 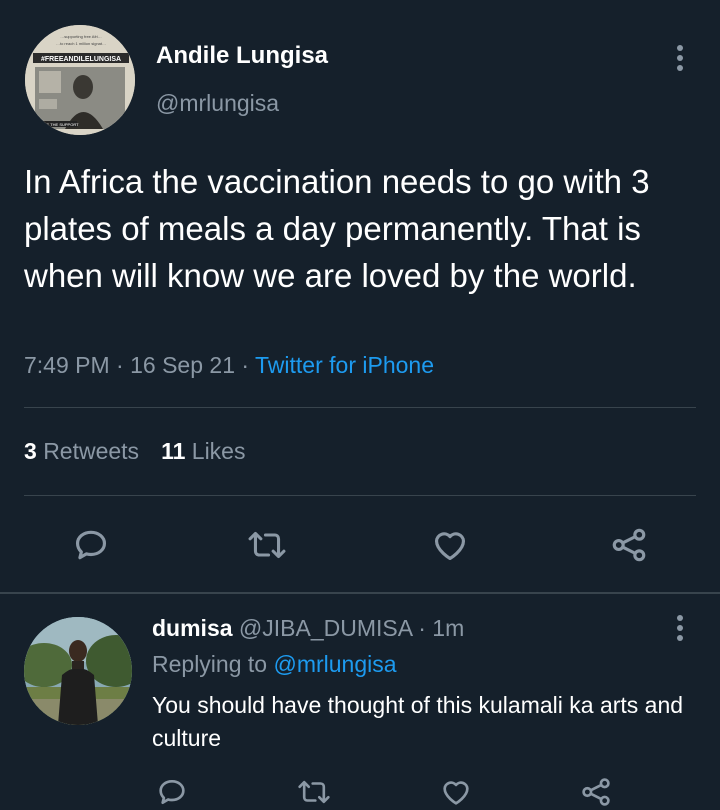 I want to click on reply-header: dumisa @JIBA_DUMISA · 1m, so click(x=308, y=628).